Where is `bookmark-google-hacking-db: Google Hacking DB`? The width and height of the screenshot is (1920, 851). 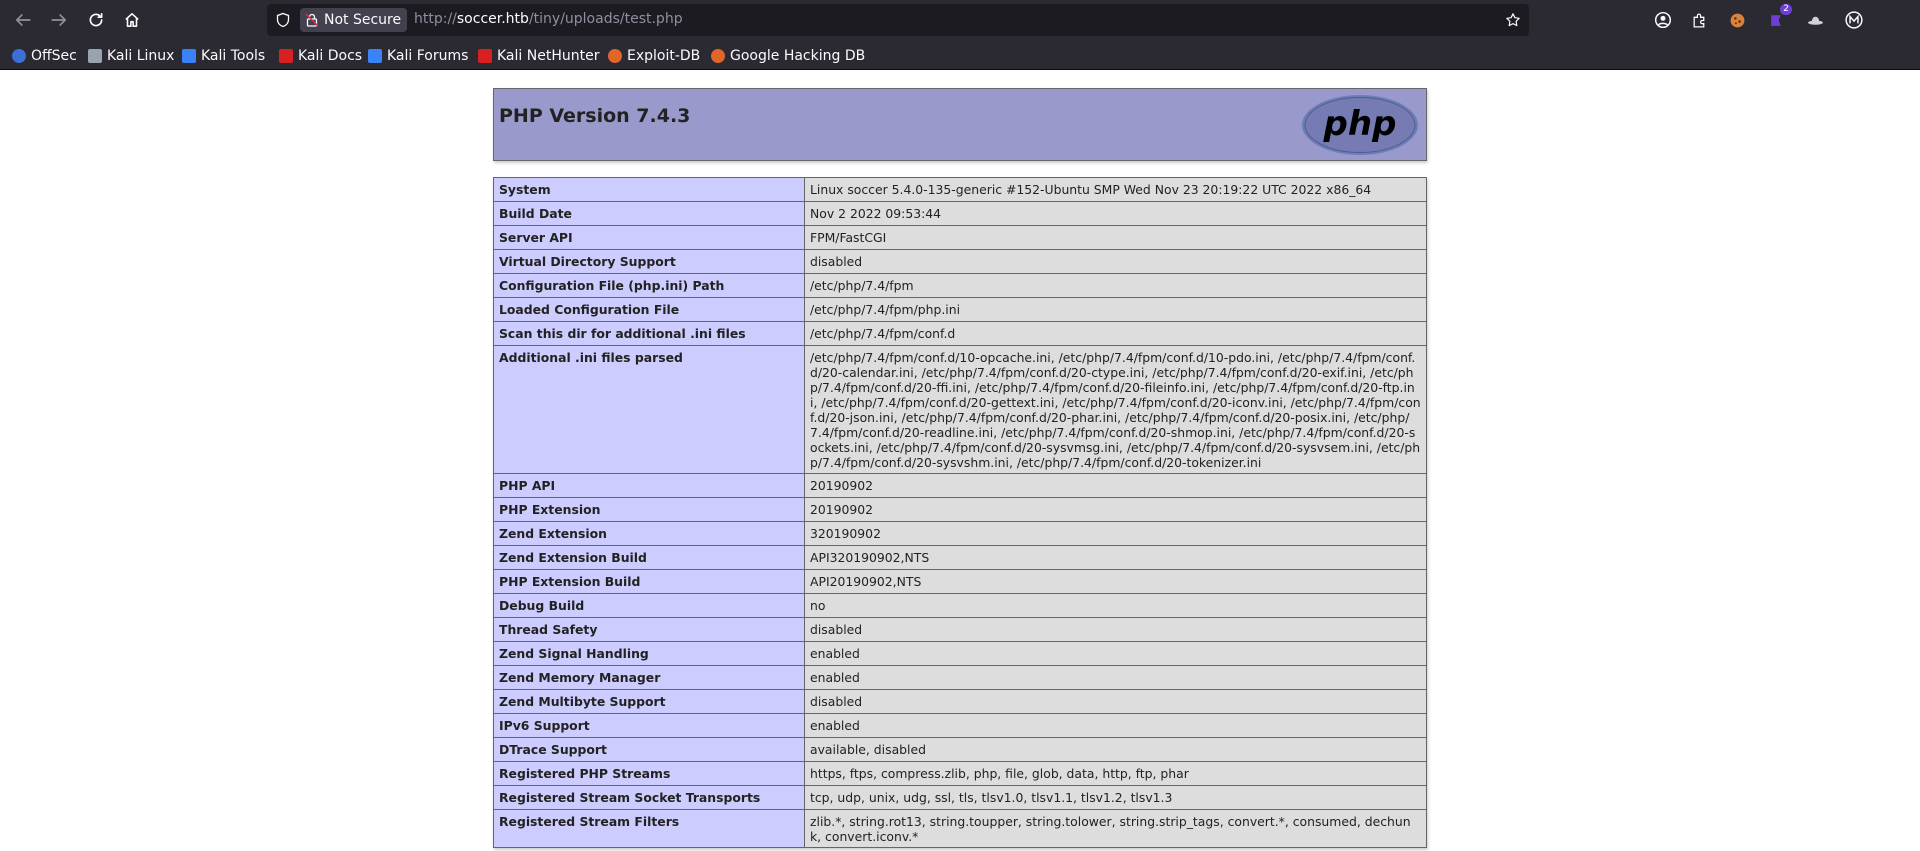 bookmark-google-hacking-db: Google Hacking DB is located at coordinates (788, 55).